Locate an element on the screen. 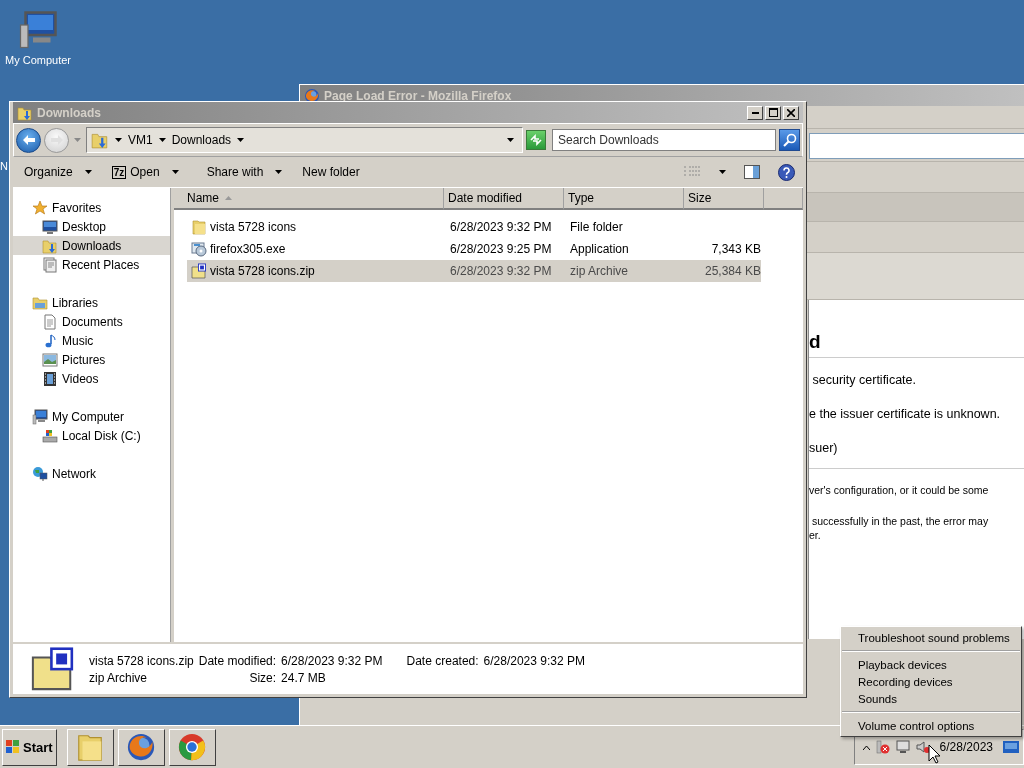 The width and height of the screenshot is (1024, 768). back-button is located at coordinates (28, 140).